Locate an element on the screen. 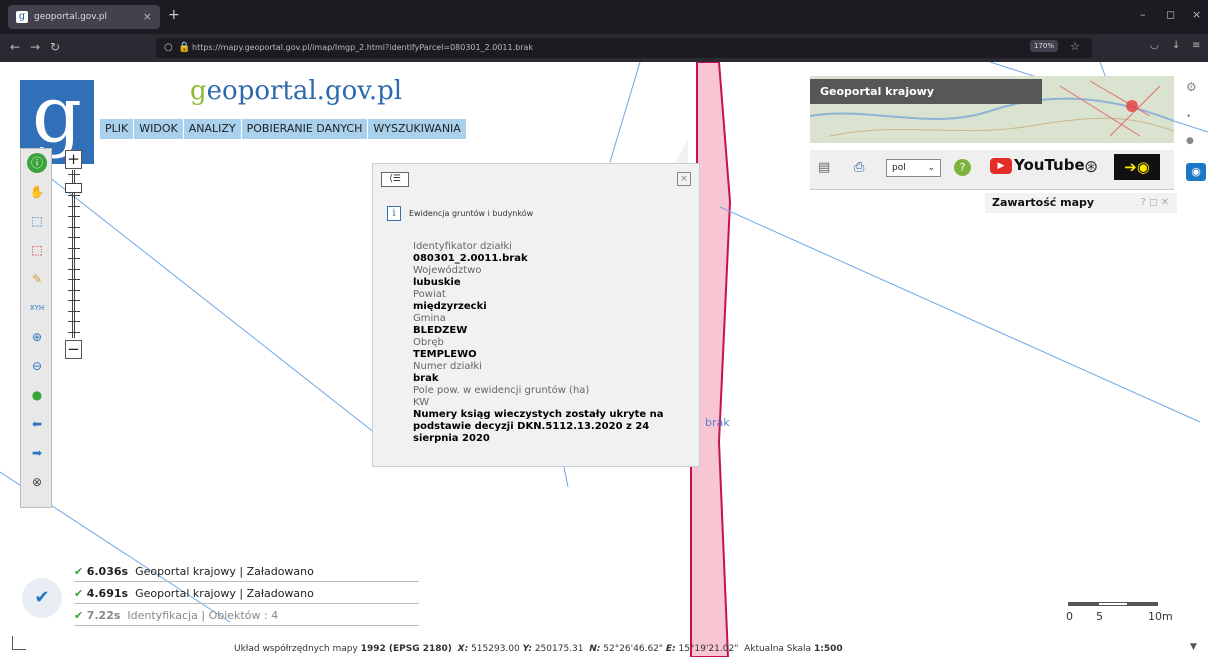 This screenshot has width=1208, height=657. xyh-coordinates-icon: XYH is located at coordinates (37, 308).